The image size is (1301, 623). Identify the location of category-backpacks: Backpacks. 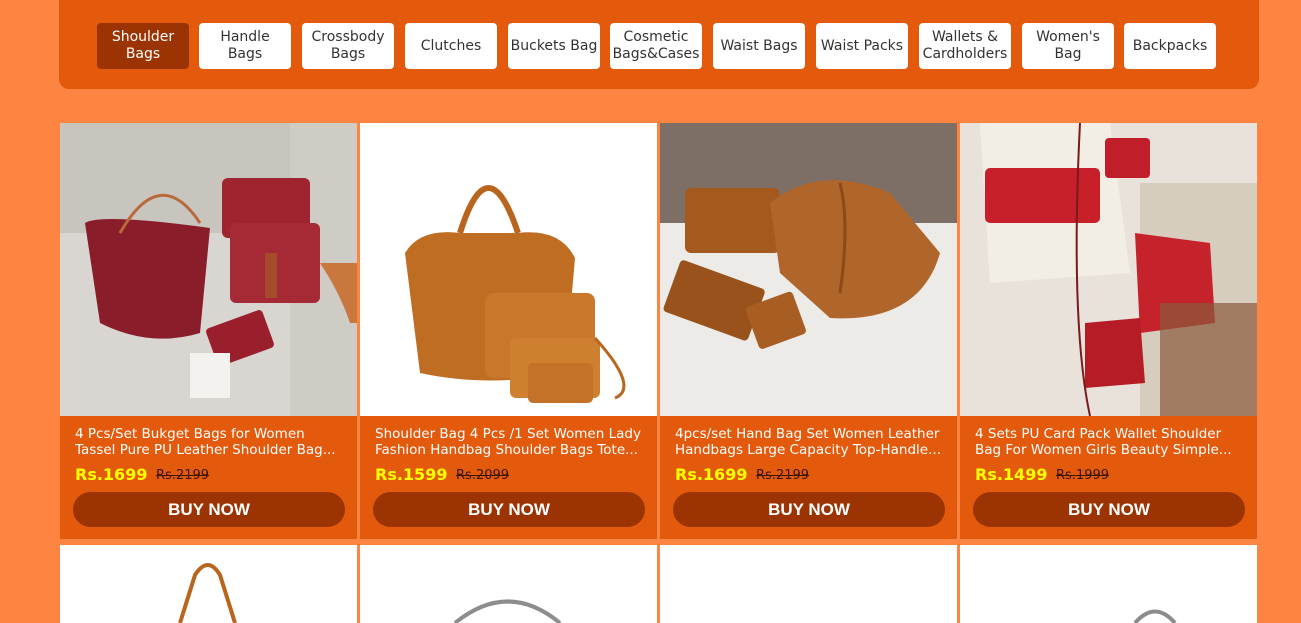
(1170, 46).